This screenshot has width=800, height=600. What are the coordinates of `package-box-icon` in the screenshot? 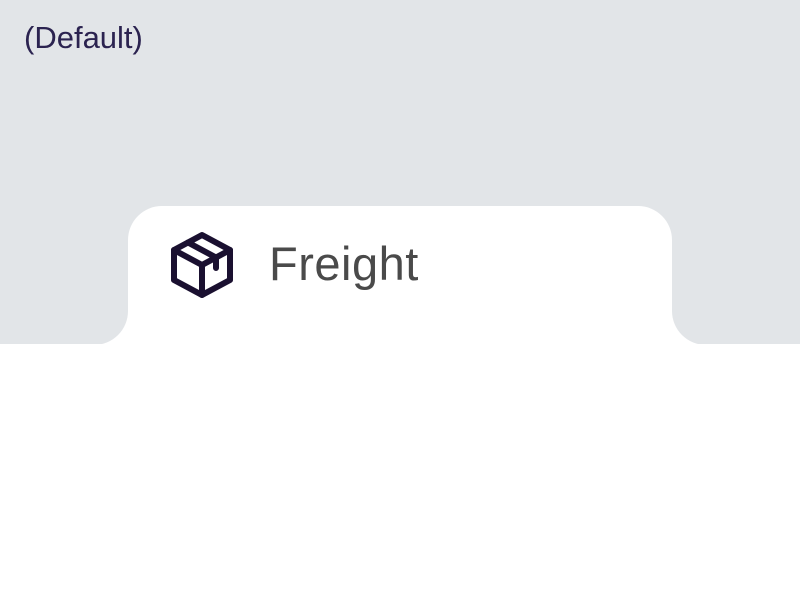 It's located at (202, 265).